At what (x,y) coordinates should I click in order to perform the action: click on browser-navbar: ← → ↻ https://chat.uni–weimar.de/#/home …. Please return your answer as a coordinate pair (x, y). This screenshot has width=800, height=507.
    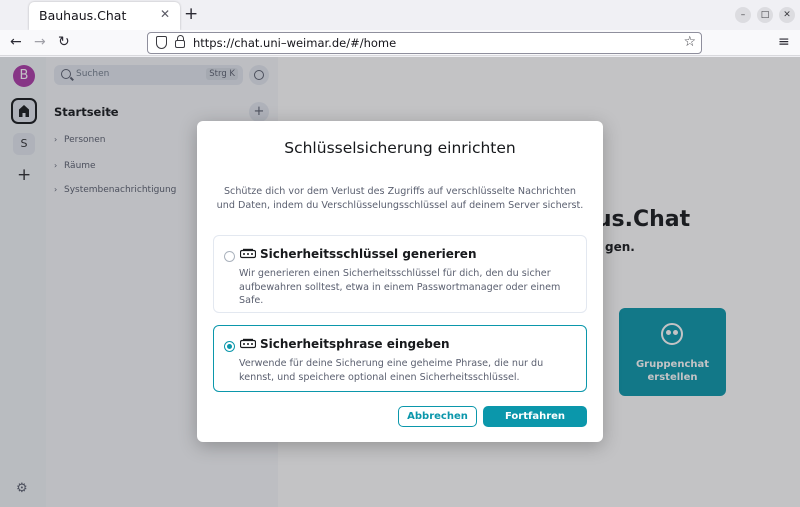
    Looking at the image, I should click on (400, 43).